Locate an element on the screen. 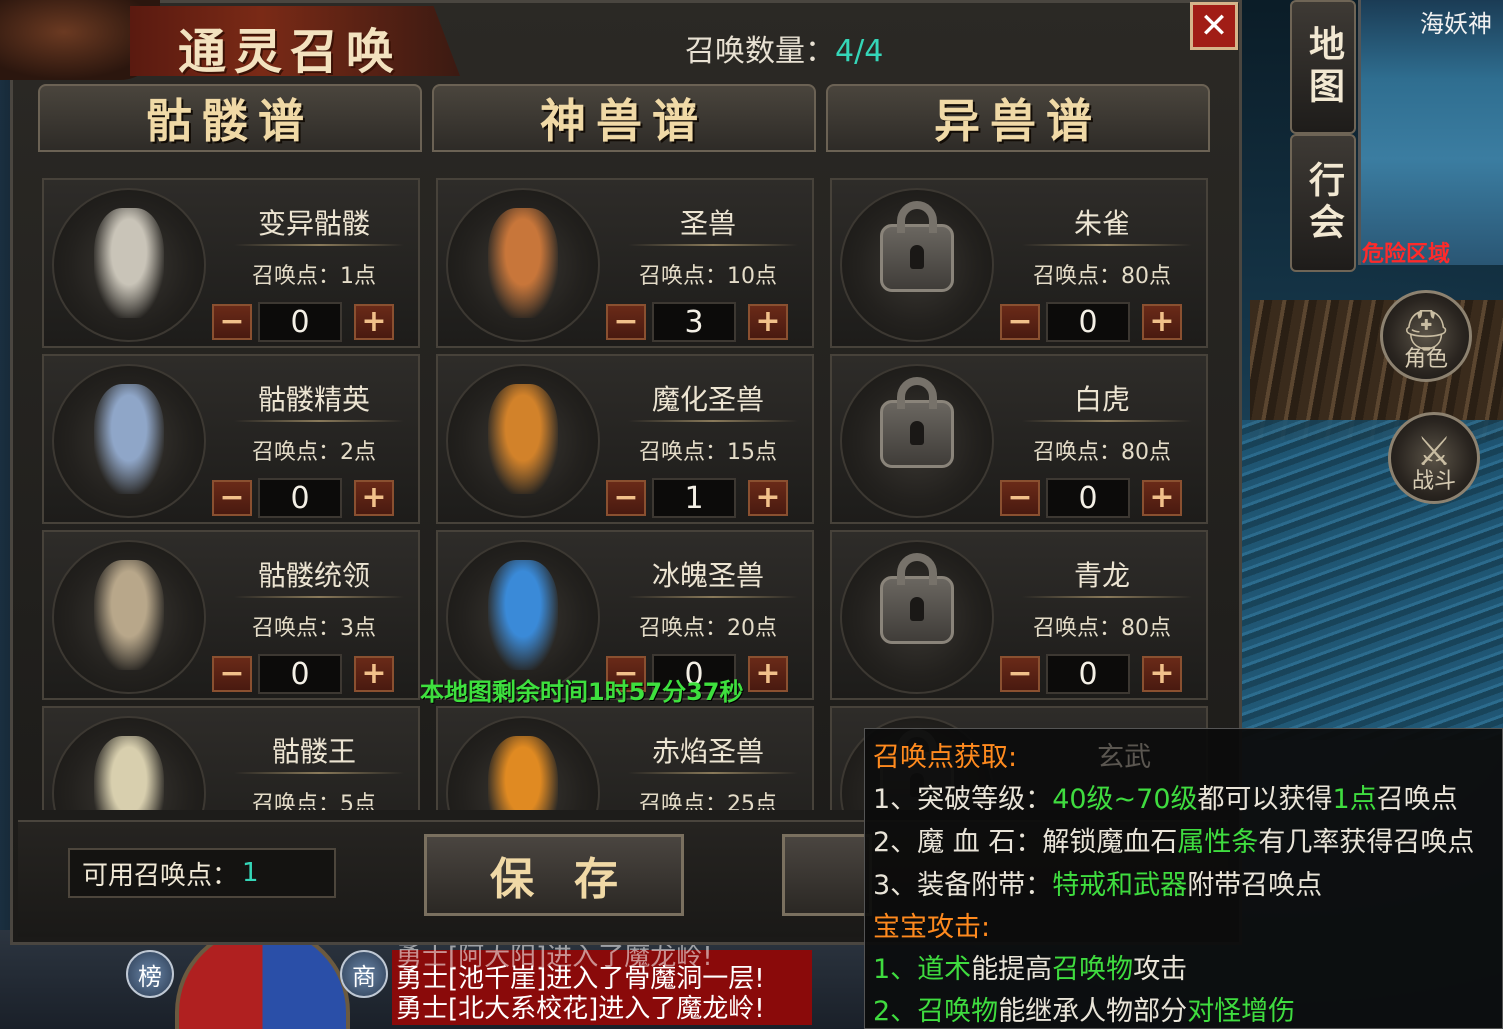 Image resolution: width=1503 pixels, height=1029 pixels. tooltip-line: 2、魔 血 石：解锁魔血石属性条有几率获得召唤点 is located at coordinates (1173, 839).